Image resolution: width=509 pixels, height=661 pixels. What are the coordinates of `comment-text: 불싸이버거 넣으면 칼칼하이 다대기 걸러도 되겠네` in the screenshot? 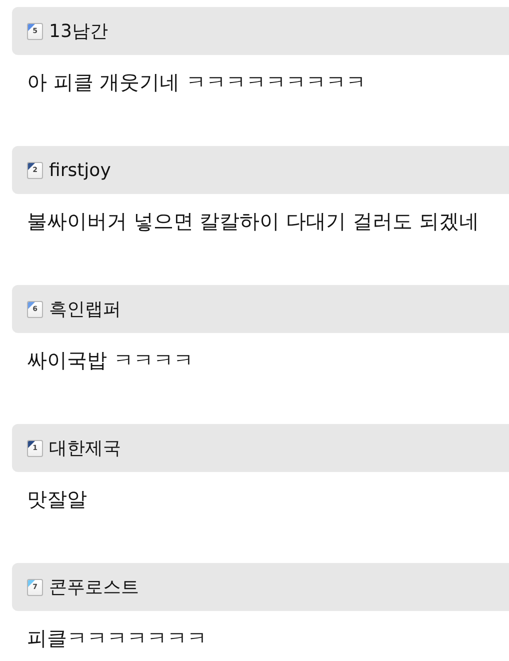 It's located at (253, 221).